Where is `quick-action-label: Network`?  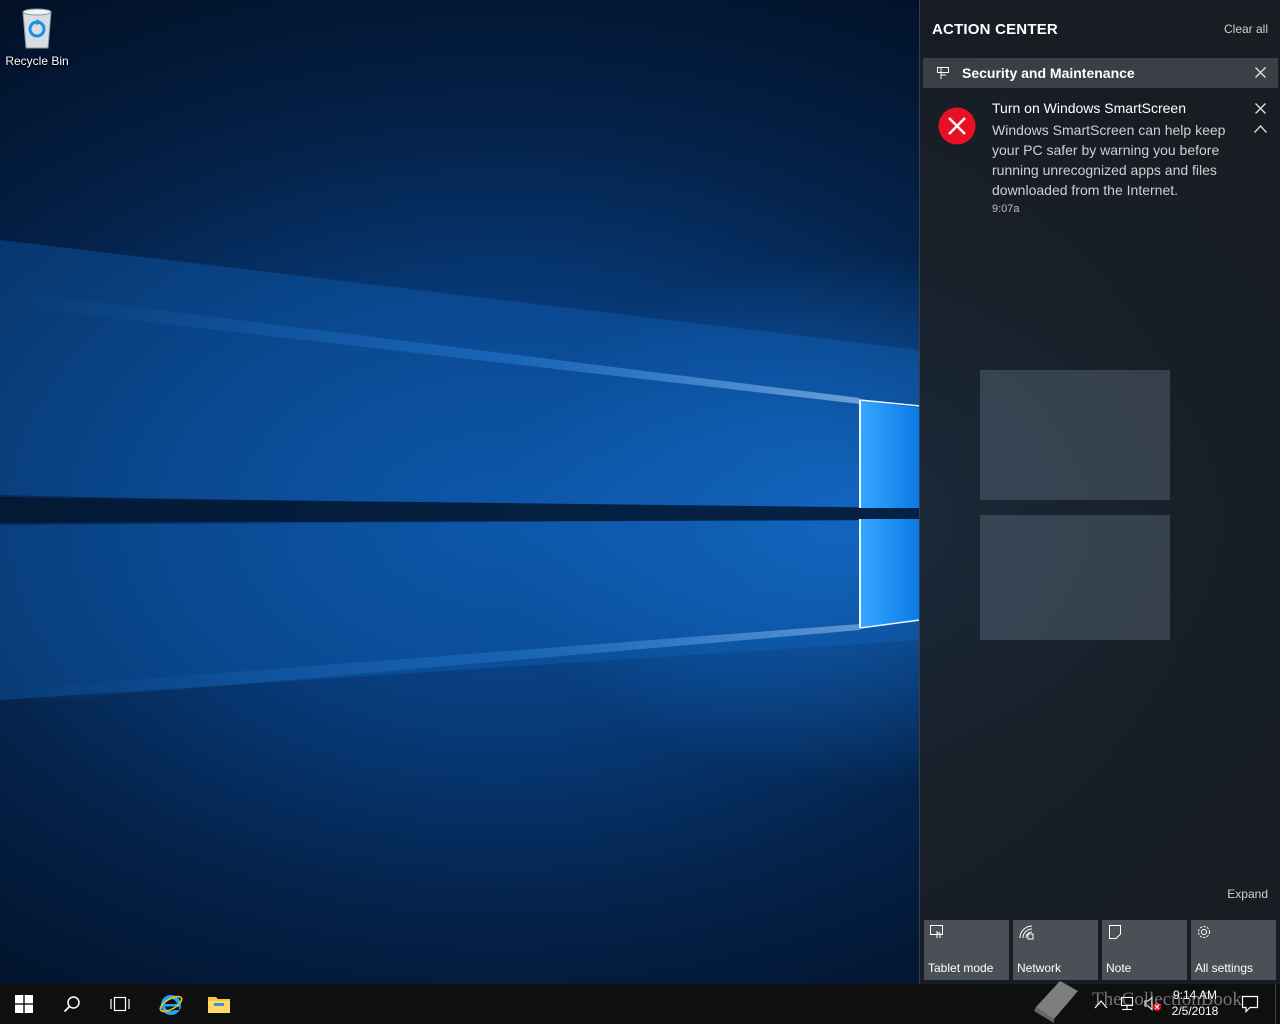
quick-action-label: Network is located at coordinates (1039, 968).